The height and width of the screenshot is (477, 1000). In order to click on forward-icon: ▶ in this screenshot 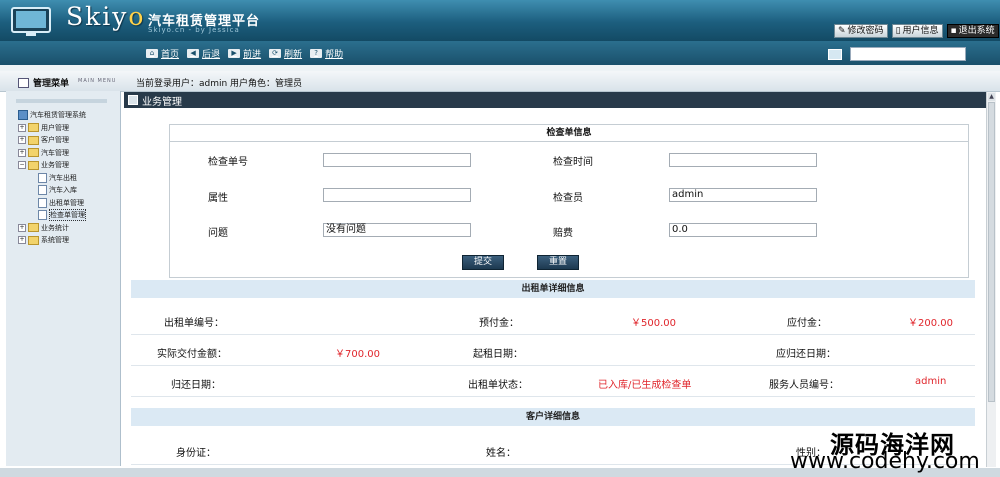, I will do `click(234, 53)`.